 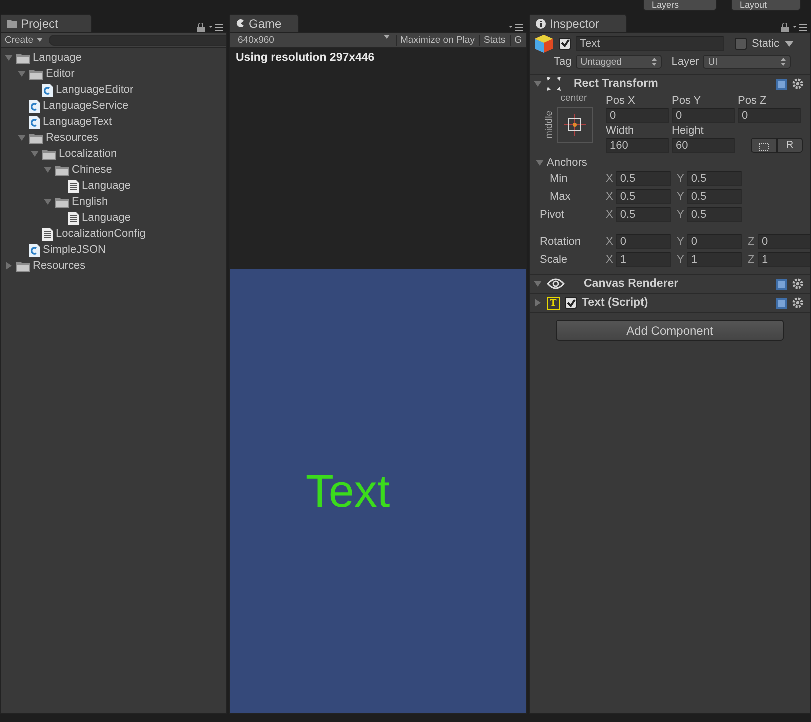 I want to click on tree-item: English, so click(x=90, y=202).